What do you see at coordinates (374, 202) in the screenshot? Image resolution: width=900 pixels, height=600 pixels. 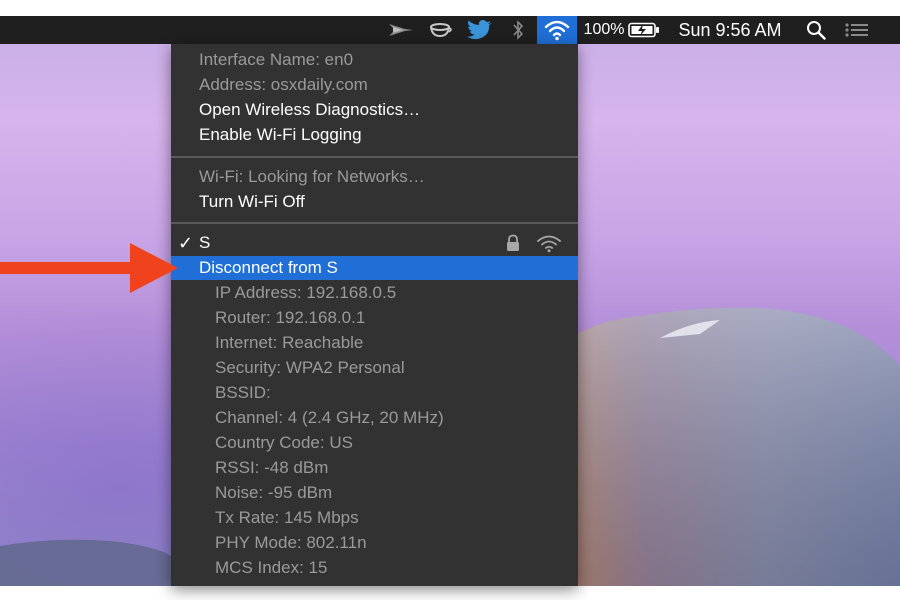 I see `turn-wifi-off-item: Turn Wi-Fi Off` at bounding box center [374, 202].